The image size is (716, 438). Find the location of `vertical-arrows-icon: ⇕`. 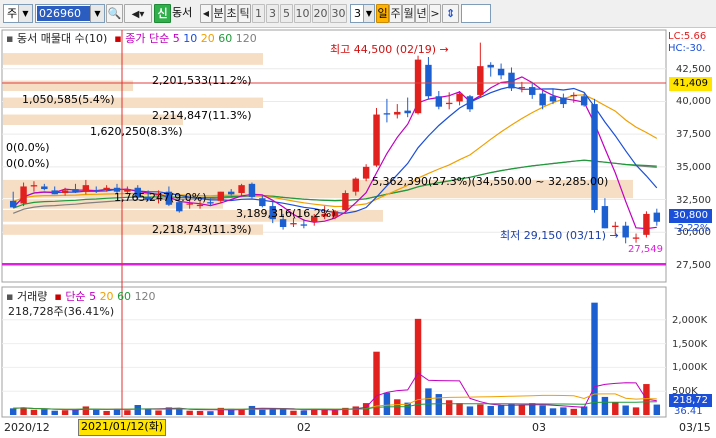

vertical-arrows-icon: ⇕ is located at coordinates (450, 13).